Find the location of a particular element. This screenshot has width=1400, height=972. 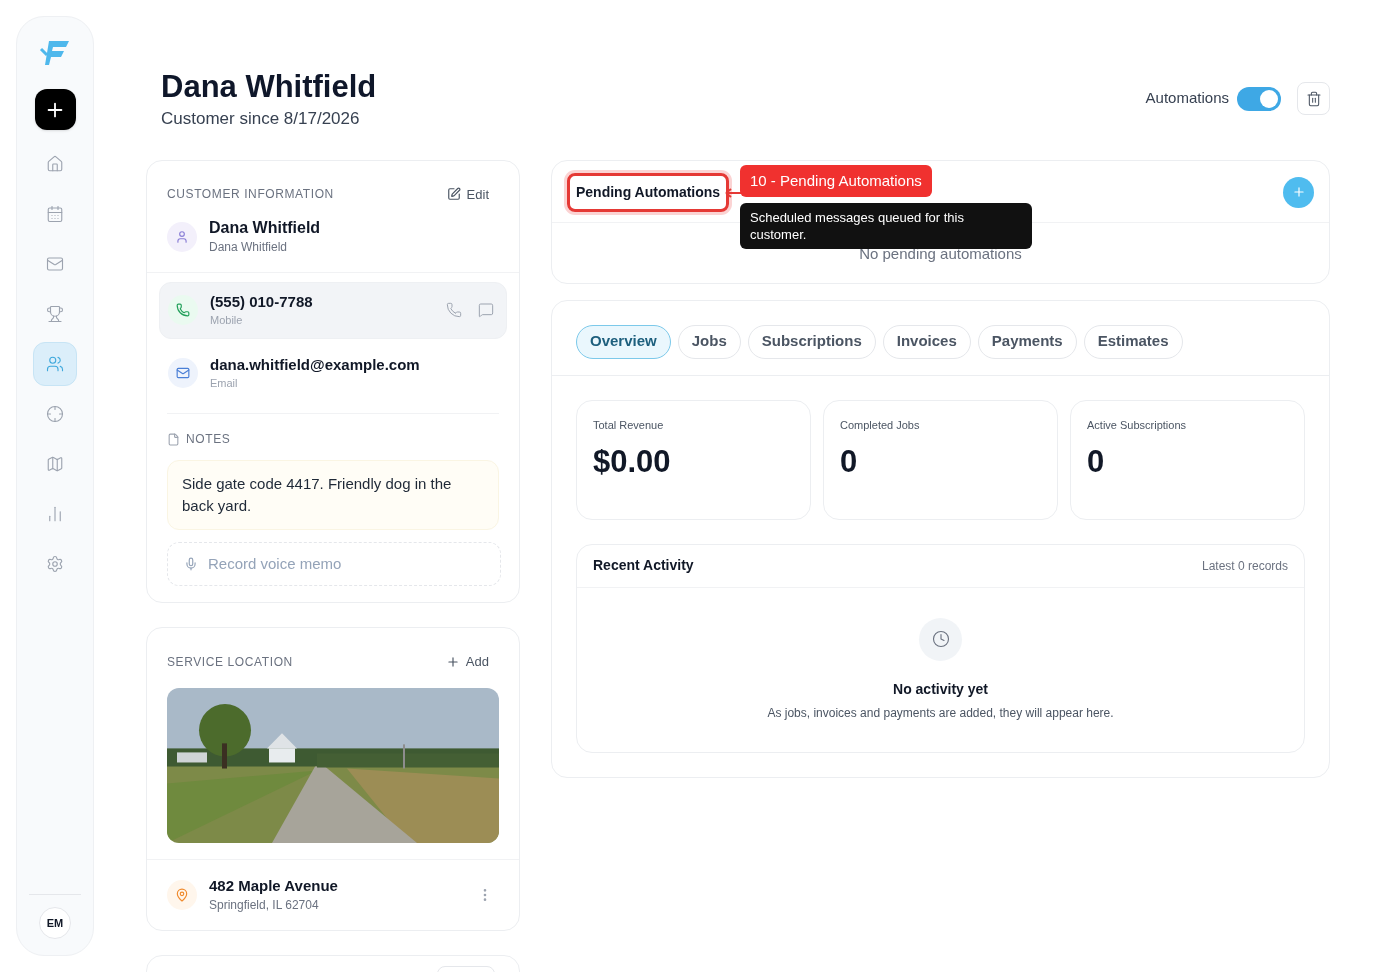

automations-label: Automations is located at coordinates (1187, 98).